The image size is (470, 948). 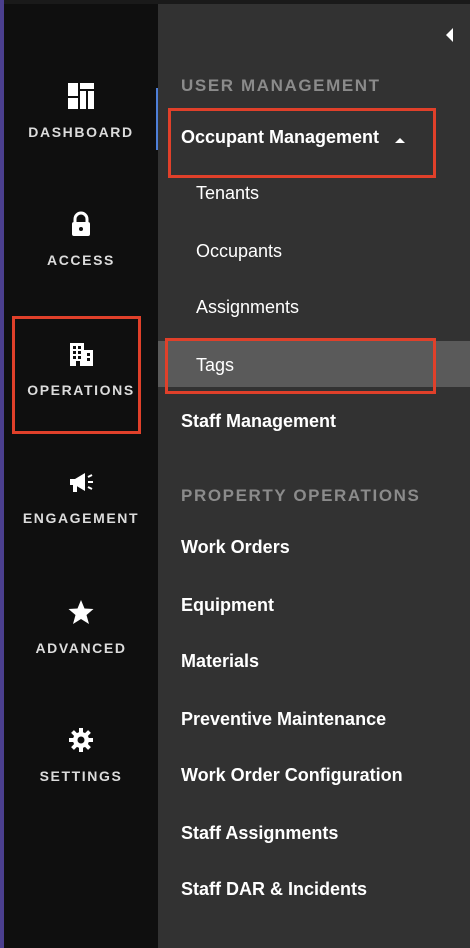 I want to click on menu-item-preventive-maintenance: Preventive Maintenance, so click(x=283, y=719).